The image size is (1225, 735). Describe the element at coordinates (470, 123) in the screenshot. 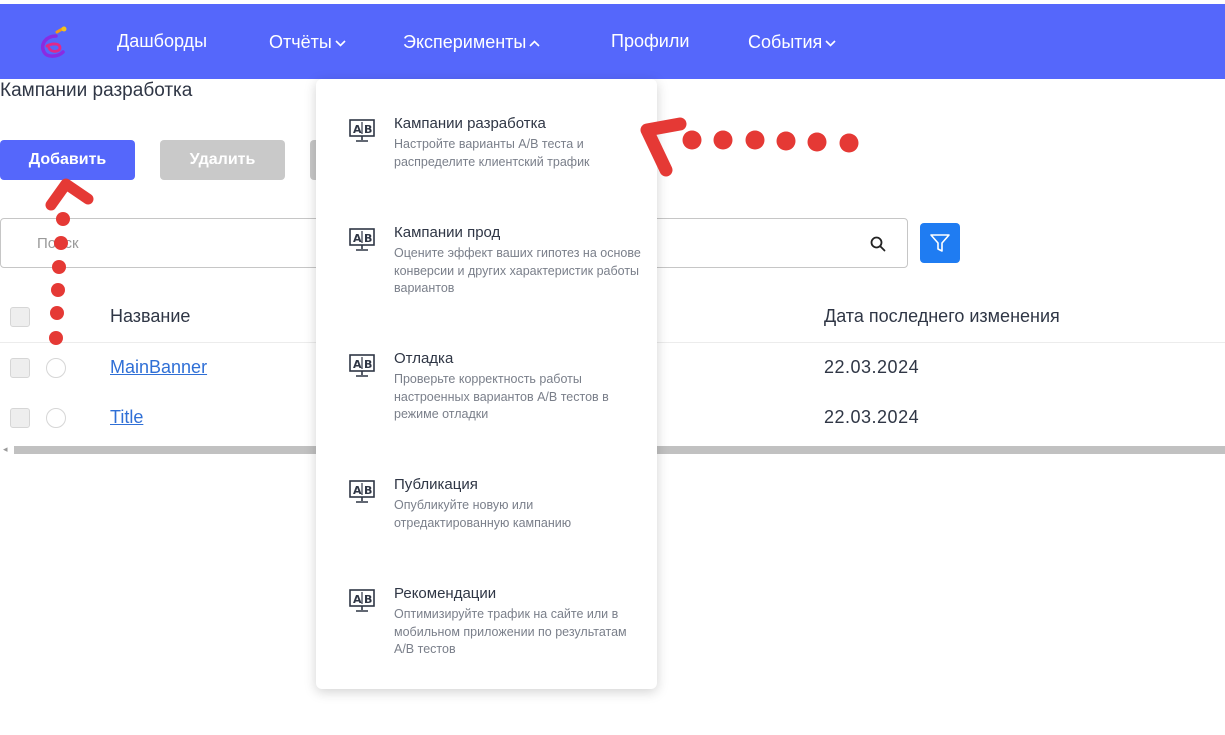

I see `menu-item-title: Кампании разработка` at that location.